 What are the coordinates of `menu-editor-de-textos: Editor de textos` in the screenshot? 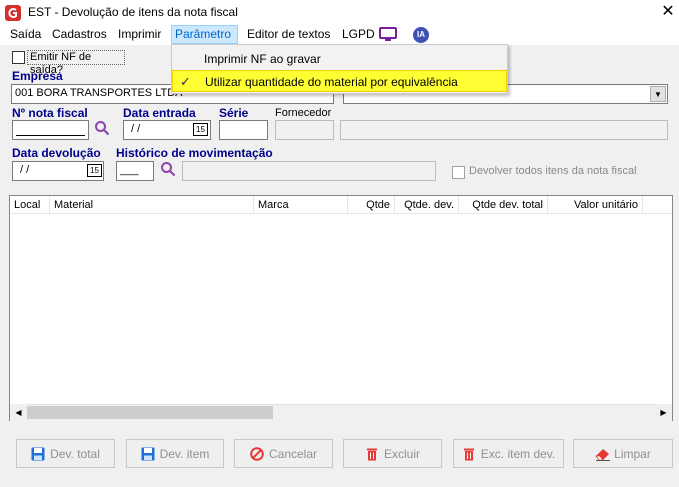 It's located at (288, 34).